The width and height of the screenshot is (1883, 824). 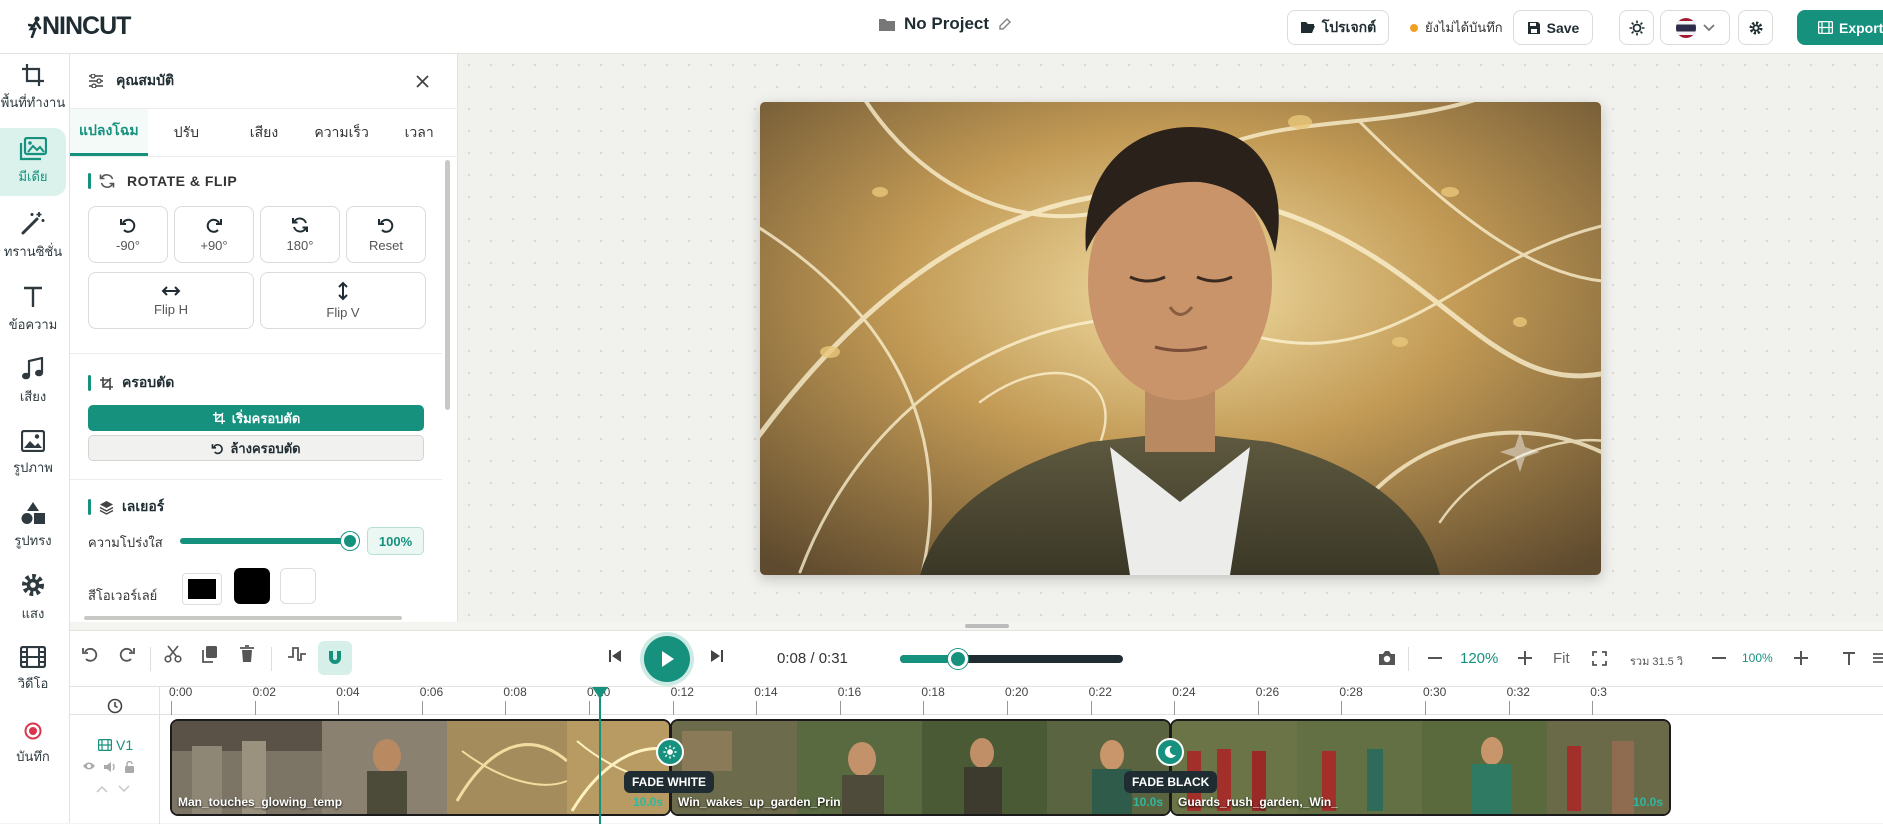 What do you see at coordinates (667, 659) in the screenshot?
I see `play-button` at bounding box center [667, 659].